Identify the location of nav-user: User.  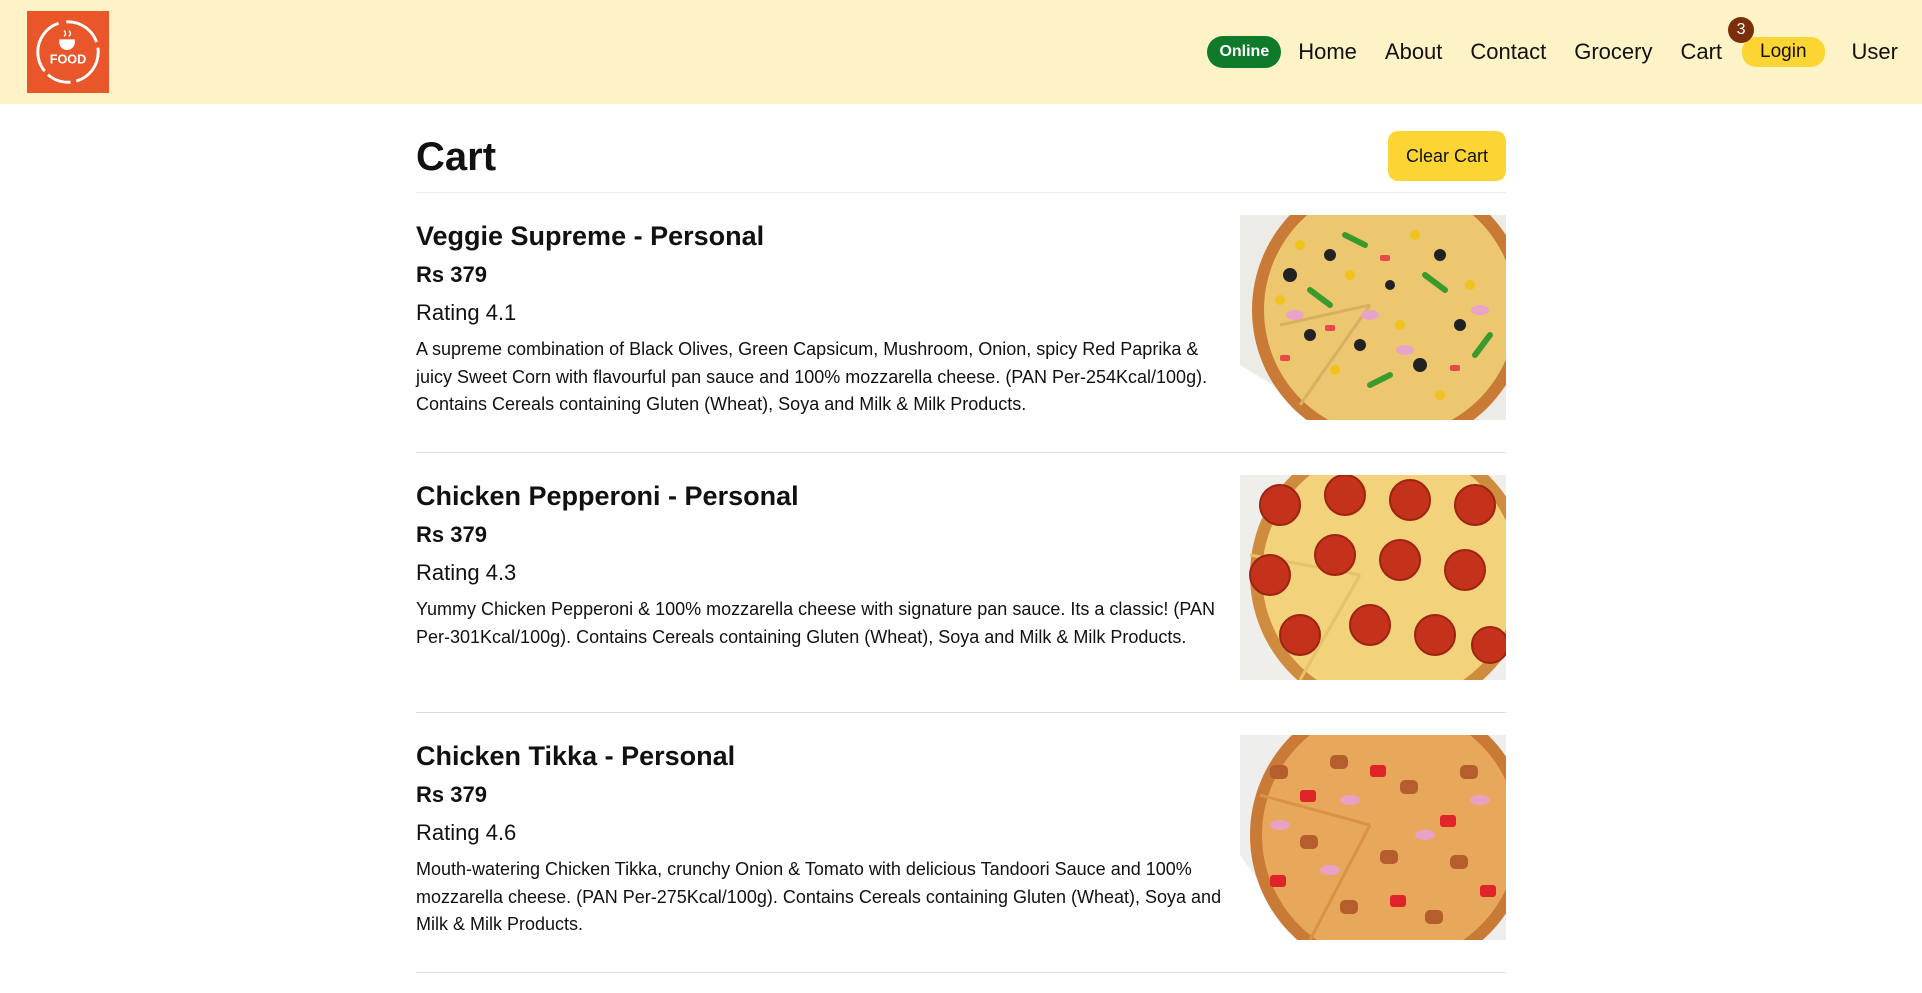
(1875, 52).